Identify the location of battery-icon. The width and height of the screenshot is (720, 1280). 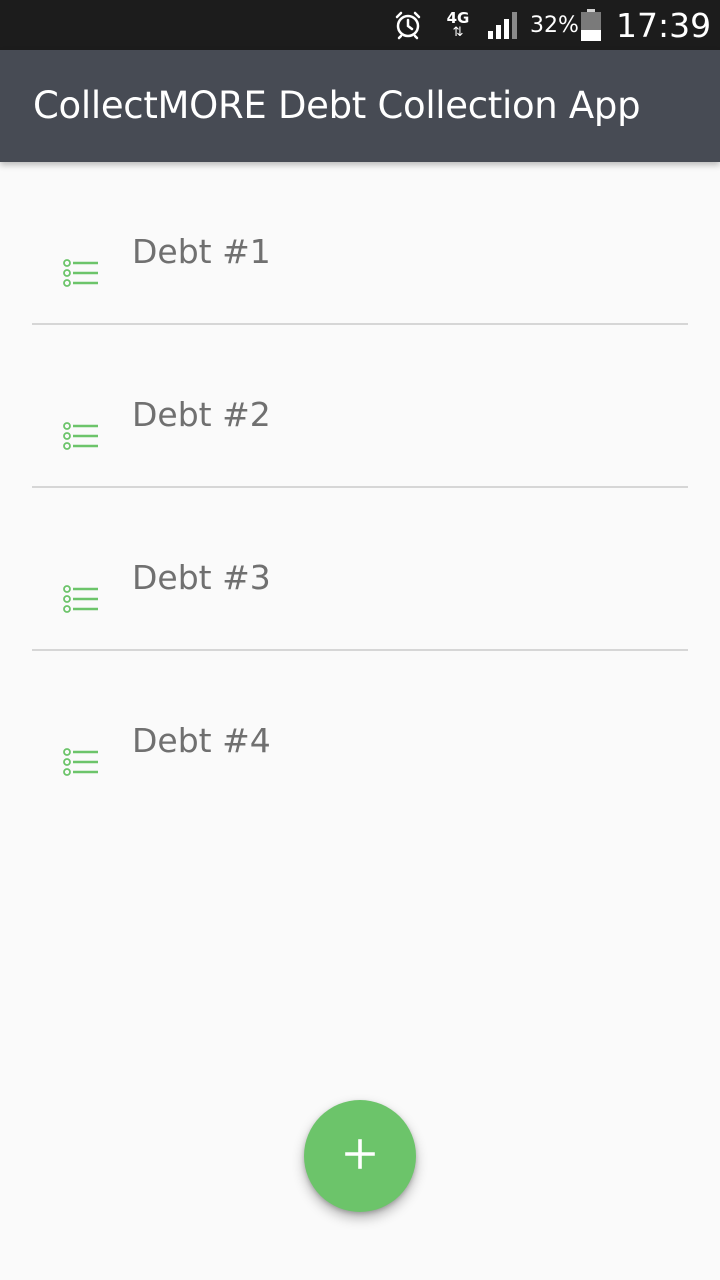
(592, 25).